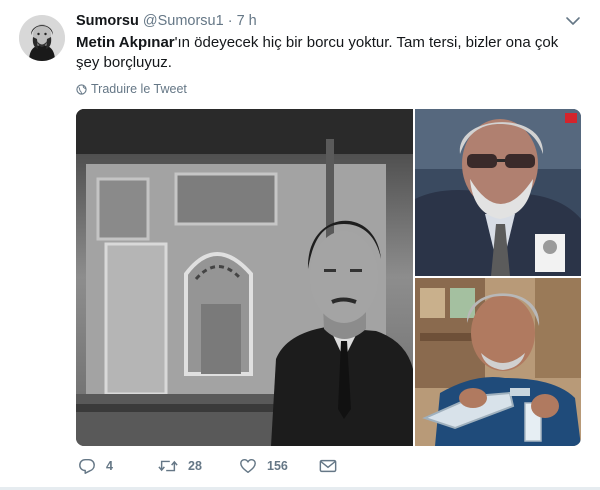  What do you see at coordinates (183, 21) in the screenshot?
I see `user-handle: @Sumorsu1` at bounding box center [183, 21].